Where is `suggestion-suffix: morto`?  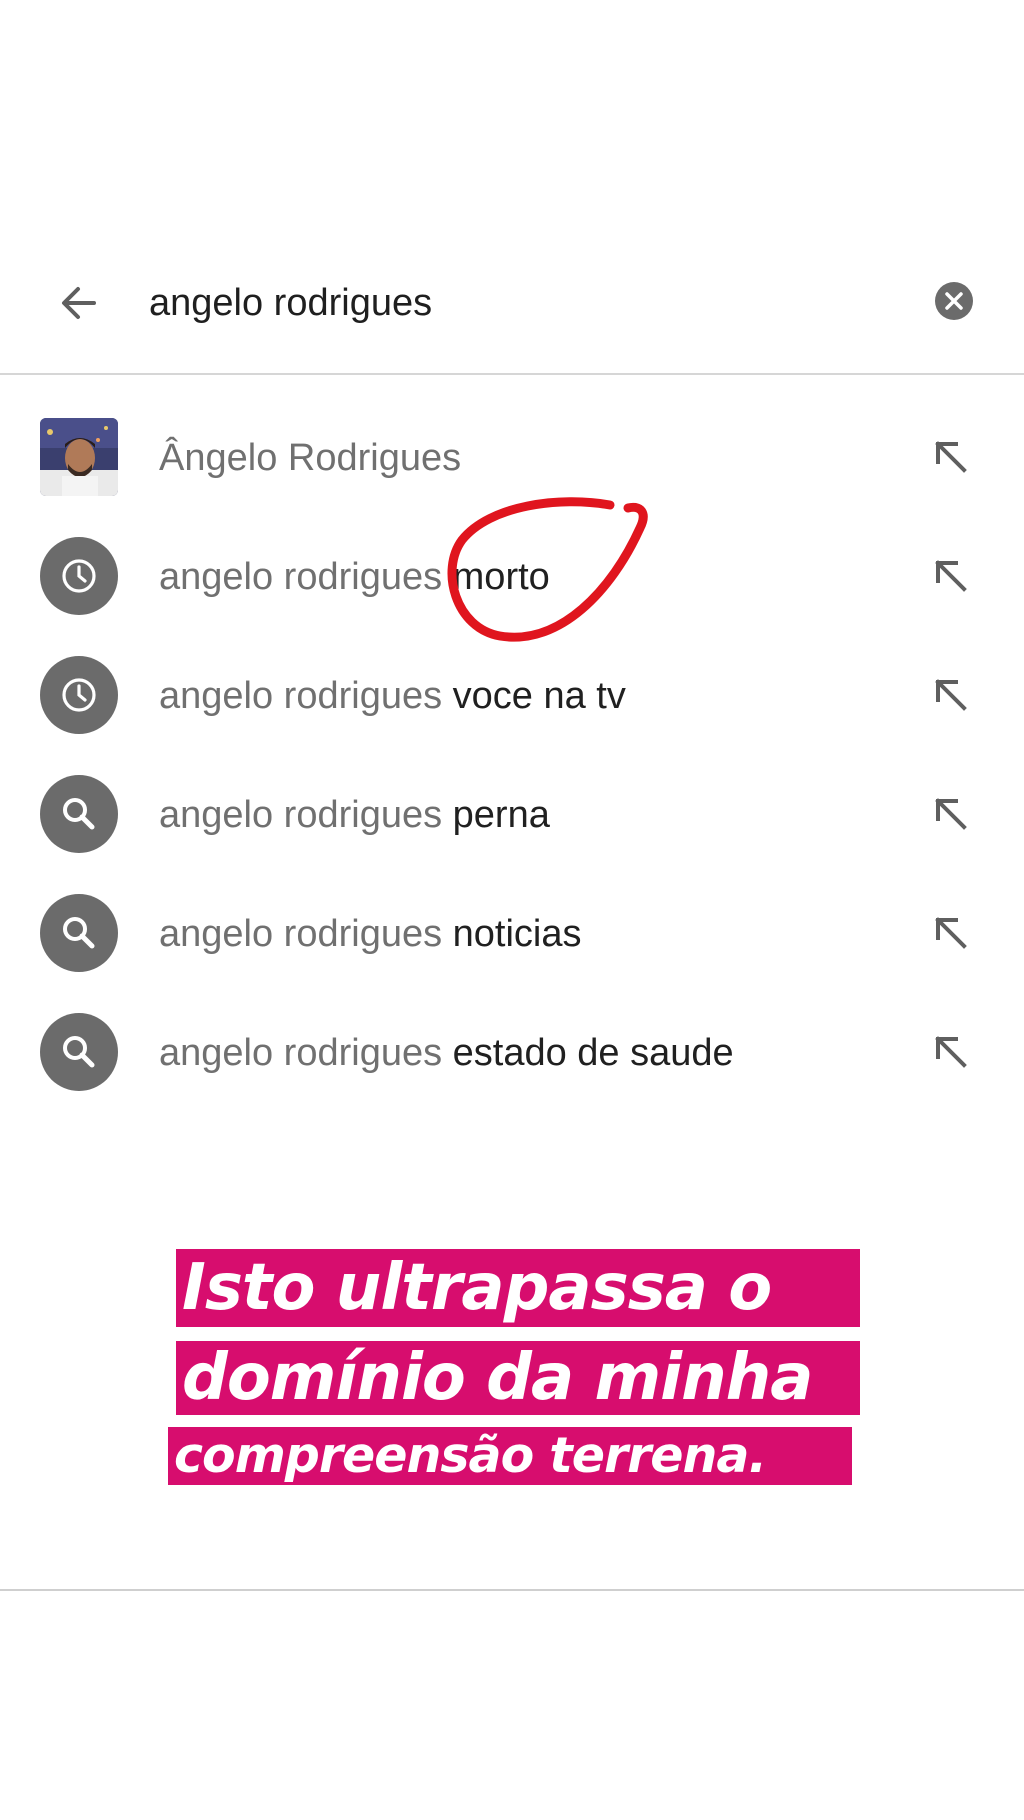
suggestion-suffix: morto is located at coordinates (496, 577).